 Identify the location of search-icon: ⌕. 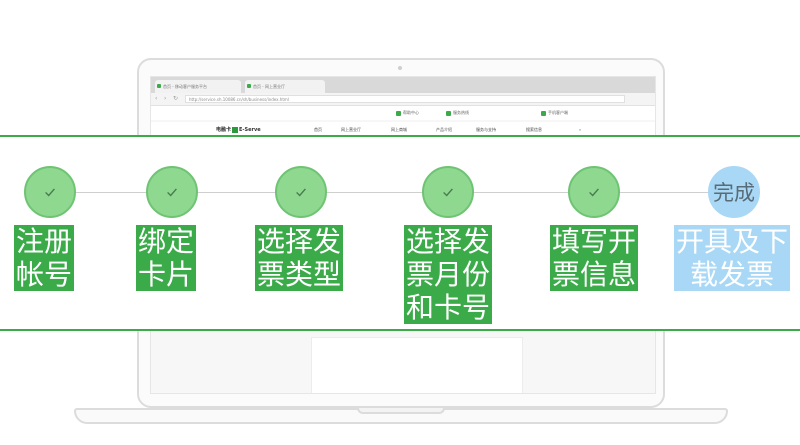
(580, 129).